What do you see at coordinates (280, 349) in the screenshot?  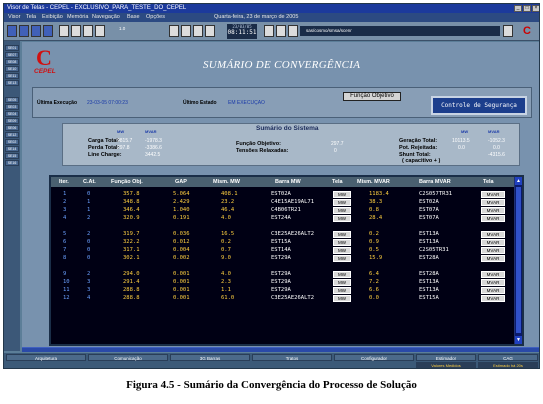 I see `horizontal-scrollbar` at bounding box center [280, 349].